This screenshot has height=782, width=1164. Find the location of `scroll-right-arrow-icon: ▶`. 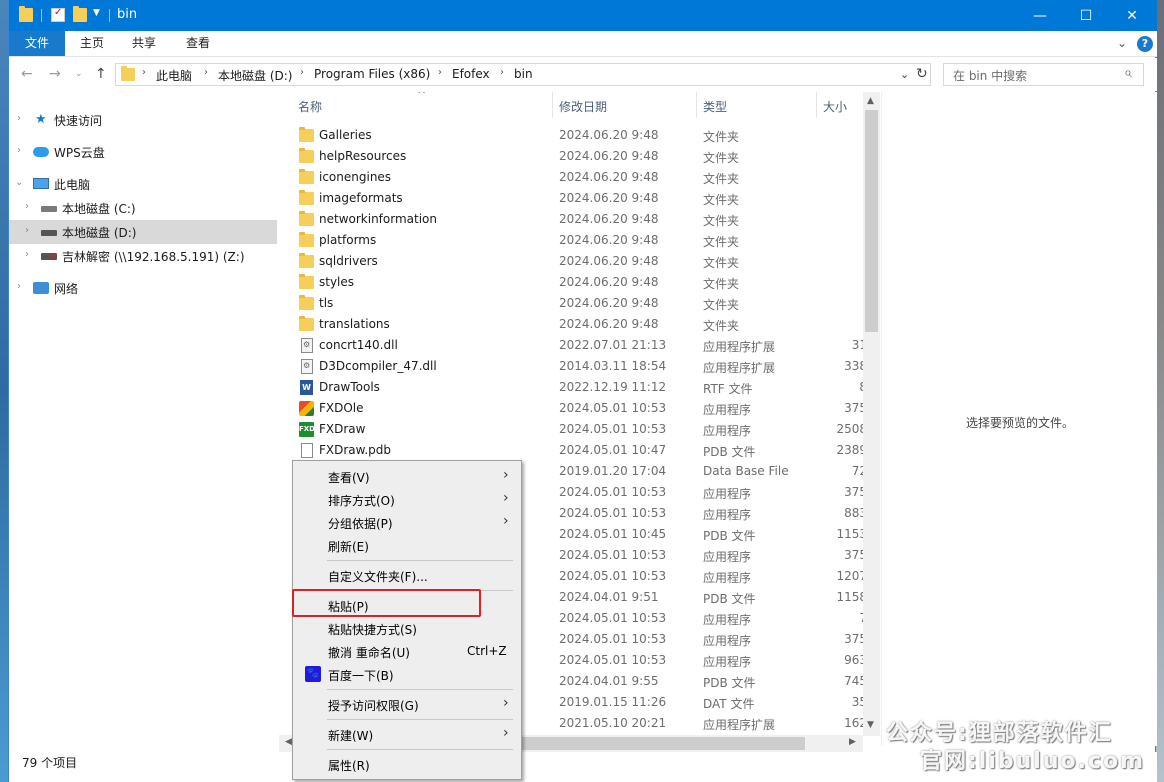

scroll-right-arrow-icon: ▶ is located at coordinates (852, 742).